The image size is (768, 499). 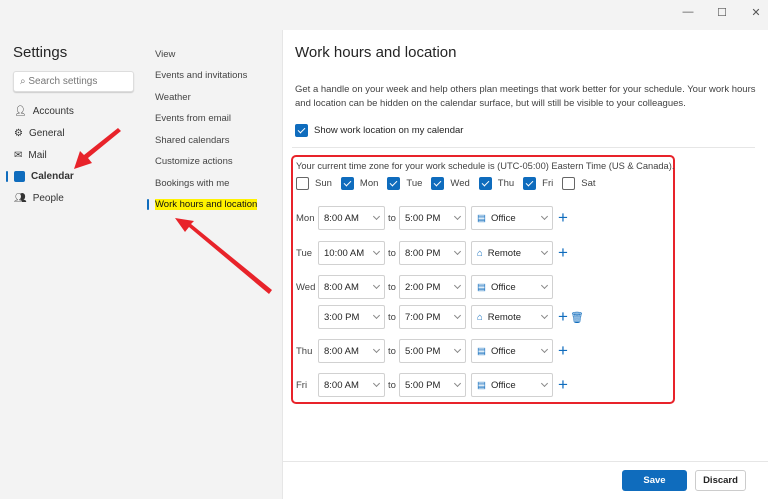 What do you see at coordinates (392, 287) in the screenshot?
I see `to-label: to` at bounding box center [392, 287].